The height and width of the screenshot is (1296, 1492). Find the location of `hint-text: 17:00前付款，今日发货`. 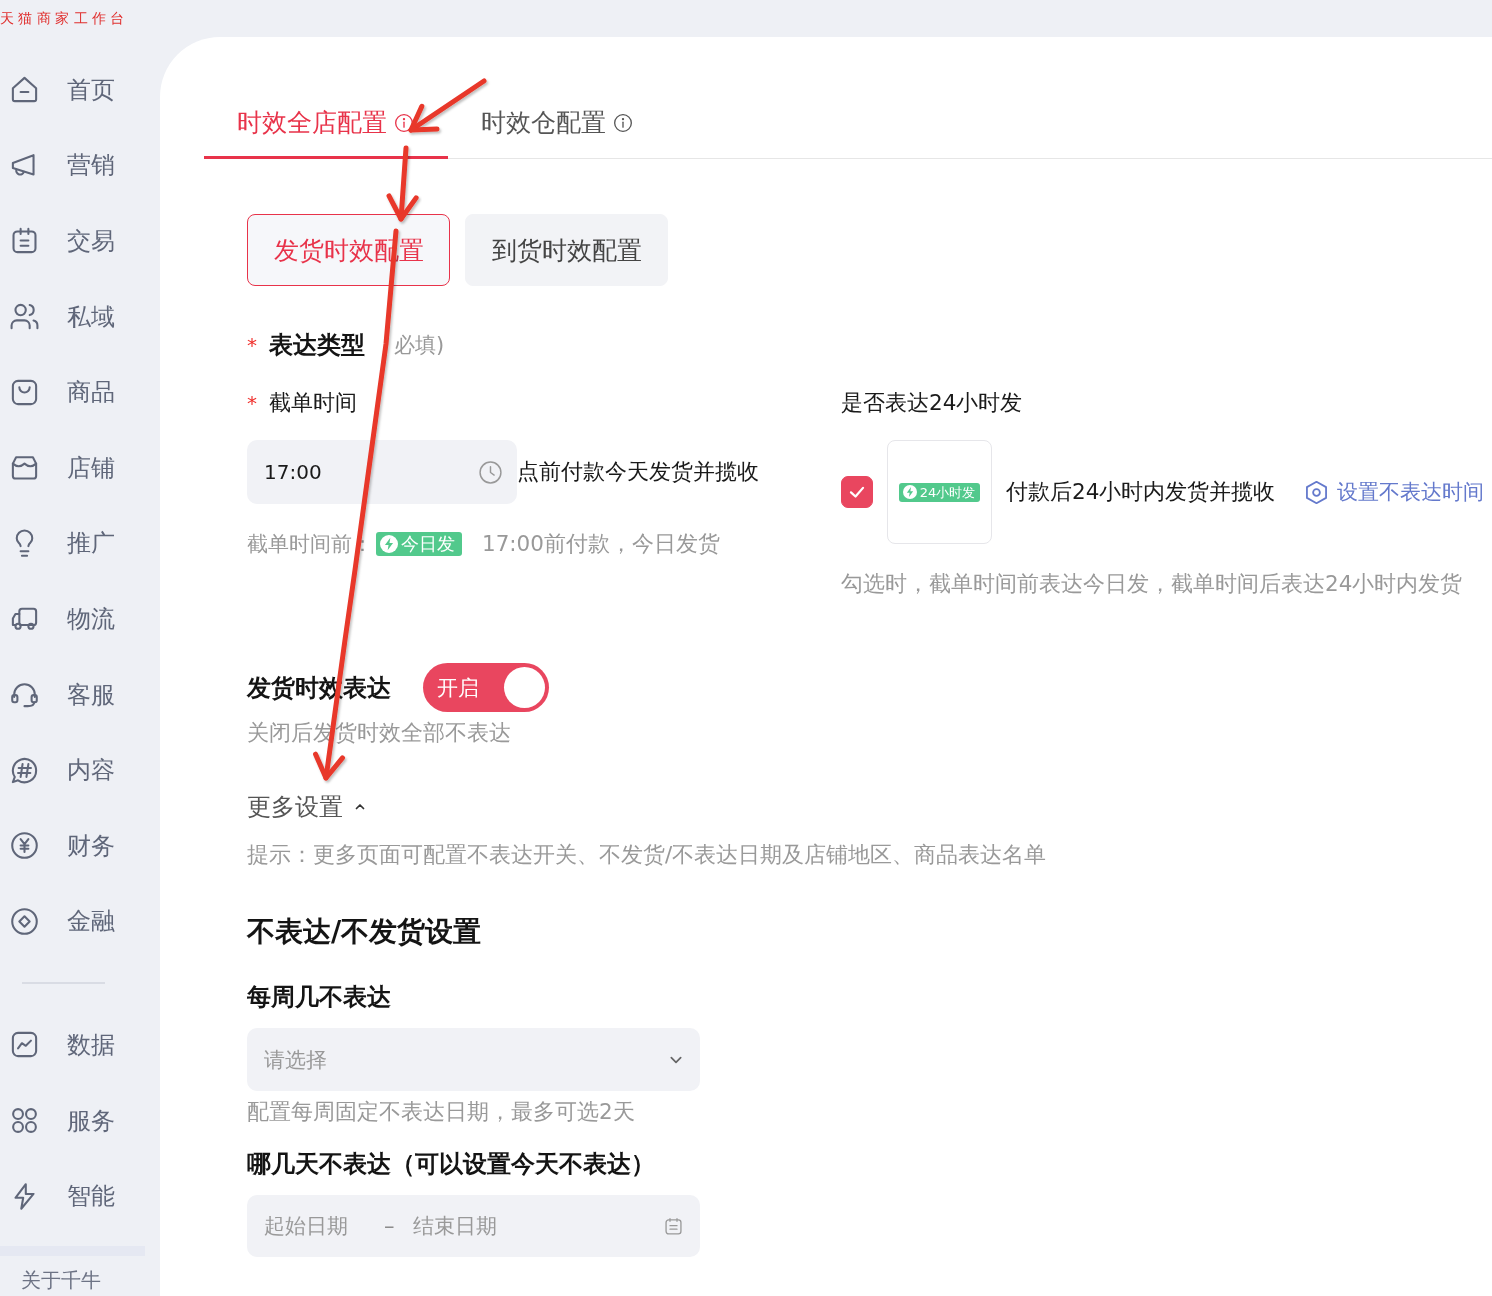

hint-text: 17:00前付款，今日发货 is located at coordinates (601, 544).